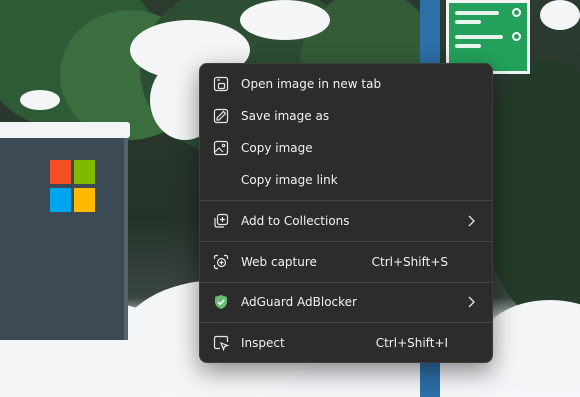  What do you see at coordinates (277, 148) in the screenshot?
I see `menu-item-label: Copy image` at bounding box center [277, 148].